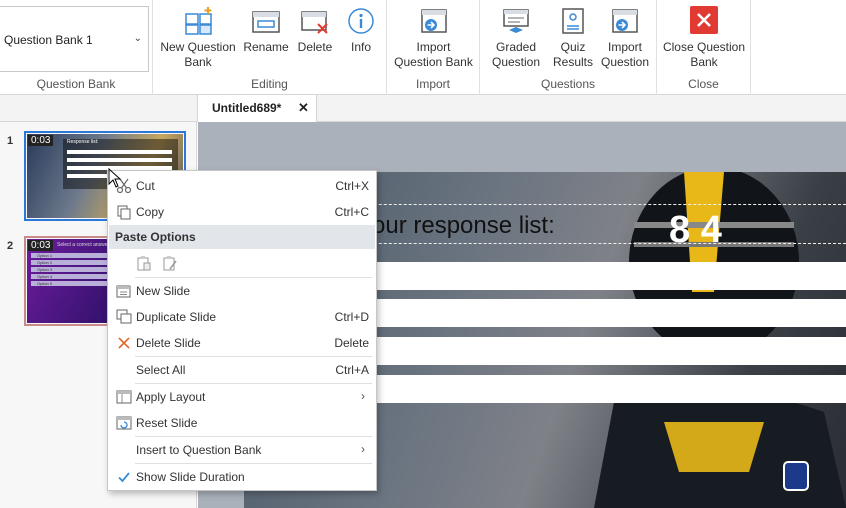  What do you see at coordinates (516, 38) in the screenshot?
I see `graded-question-button: Graded Question` at bounding box center [516, 38].